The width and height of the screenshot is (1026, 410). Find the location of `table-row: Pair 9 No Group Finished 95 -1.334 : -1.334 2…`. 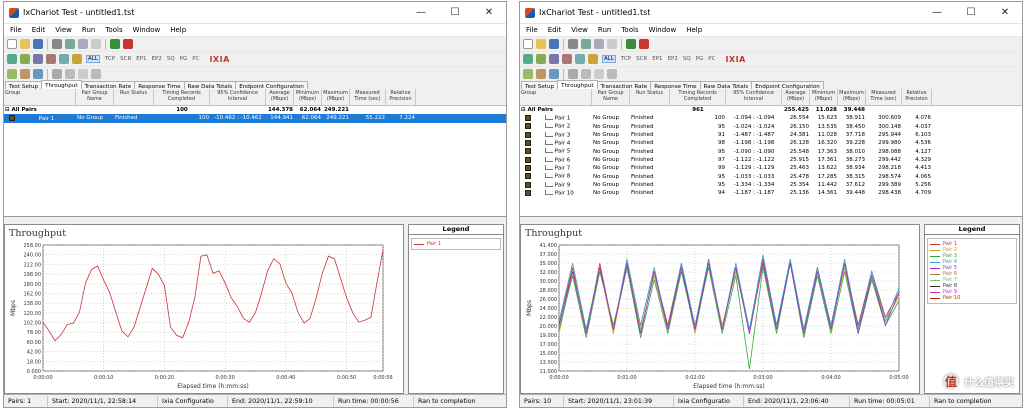

table-row: Pair 9 No Group Finished 95 -1.334 : -1.334 2… is located at coordinates (771, 185).